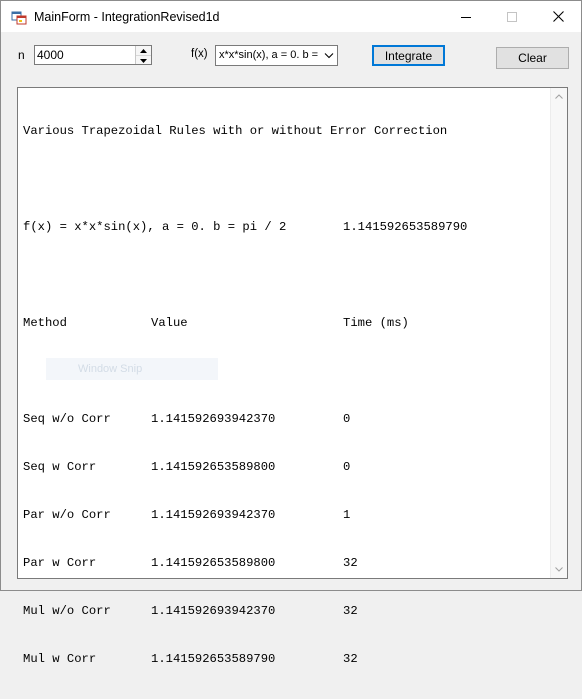 This screenshot has height=699, width=582. Describe the element at coordinates (291, 16) in the screenshot. I see `title-bar: MainForm - IntegrationRevised1d` at that location.